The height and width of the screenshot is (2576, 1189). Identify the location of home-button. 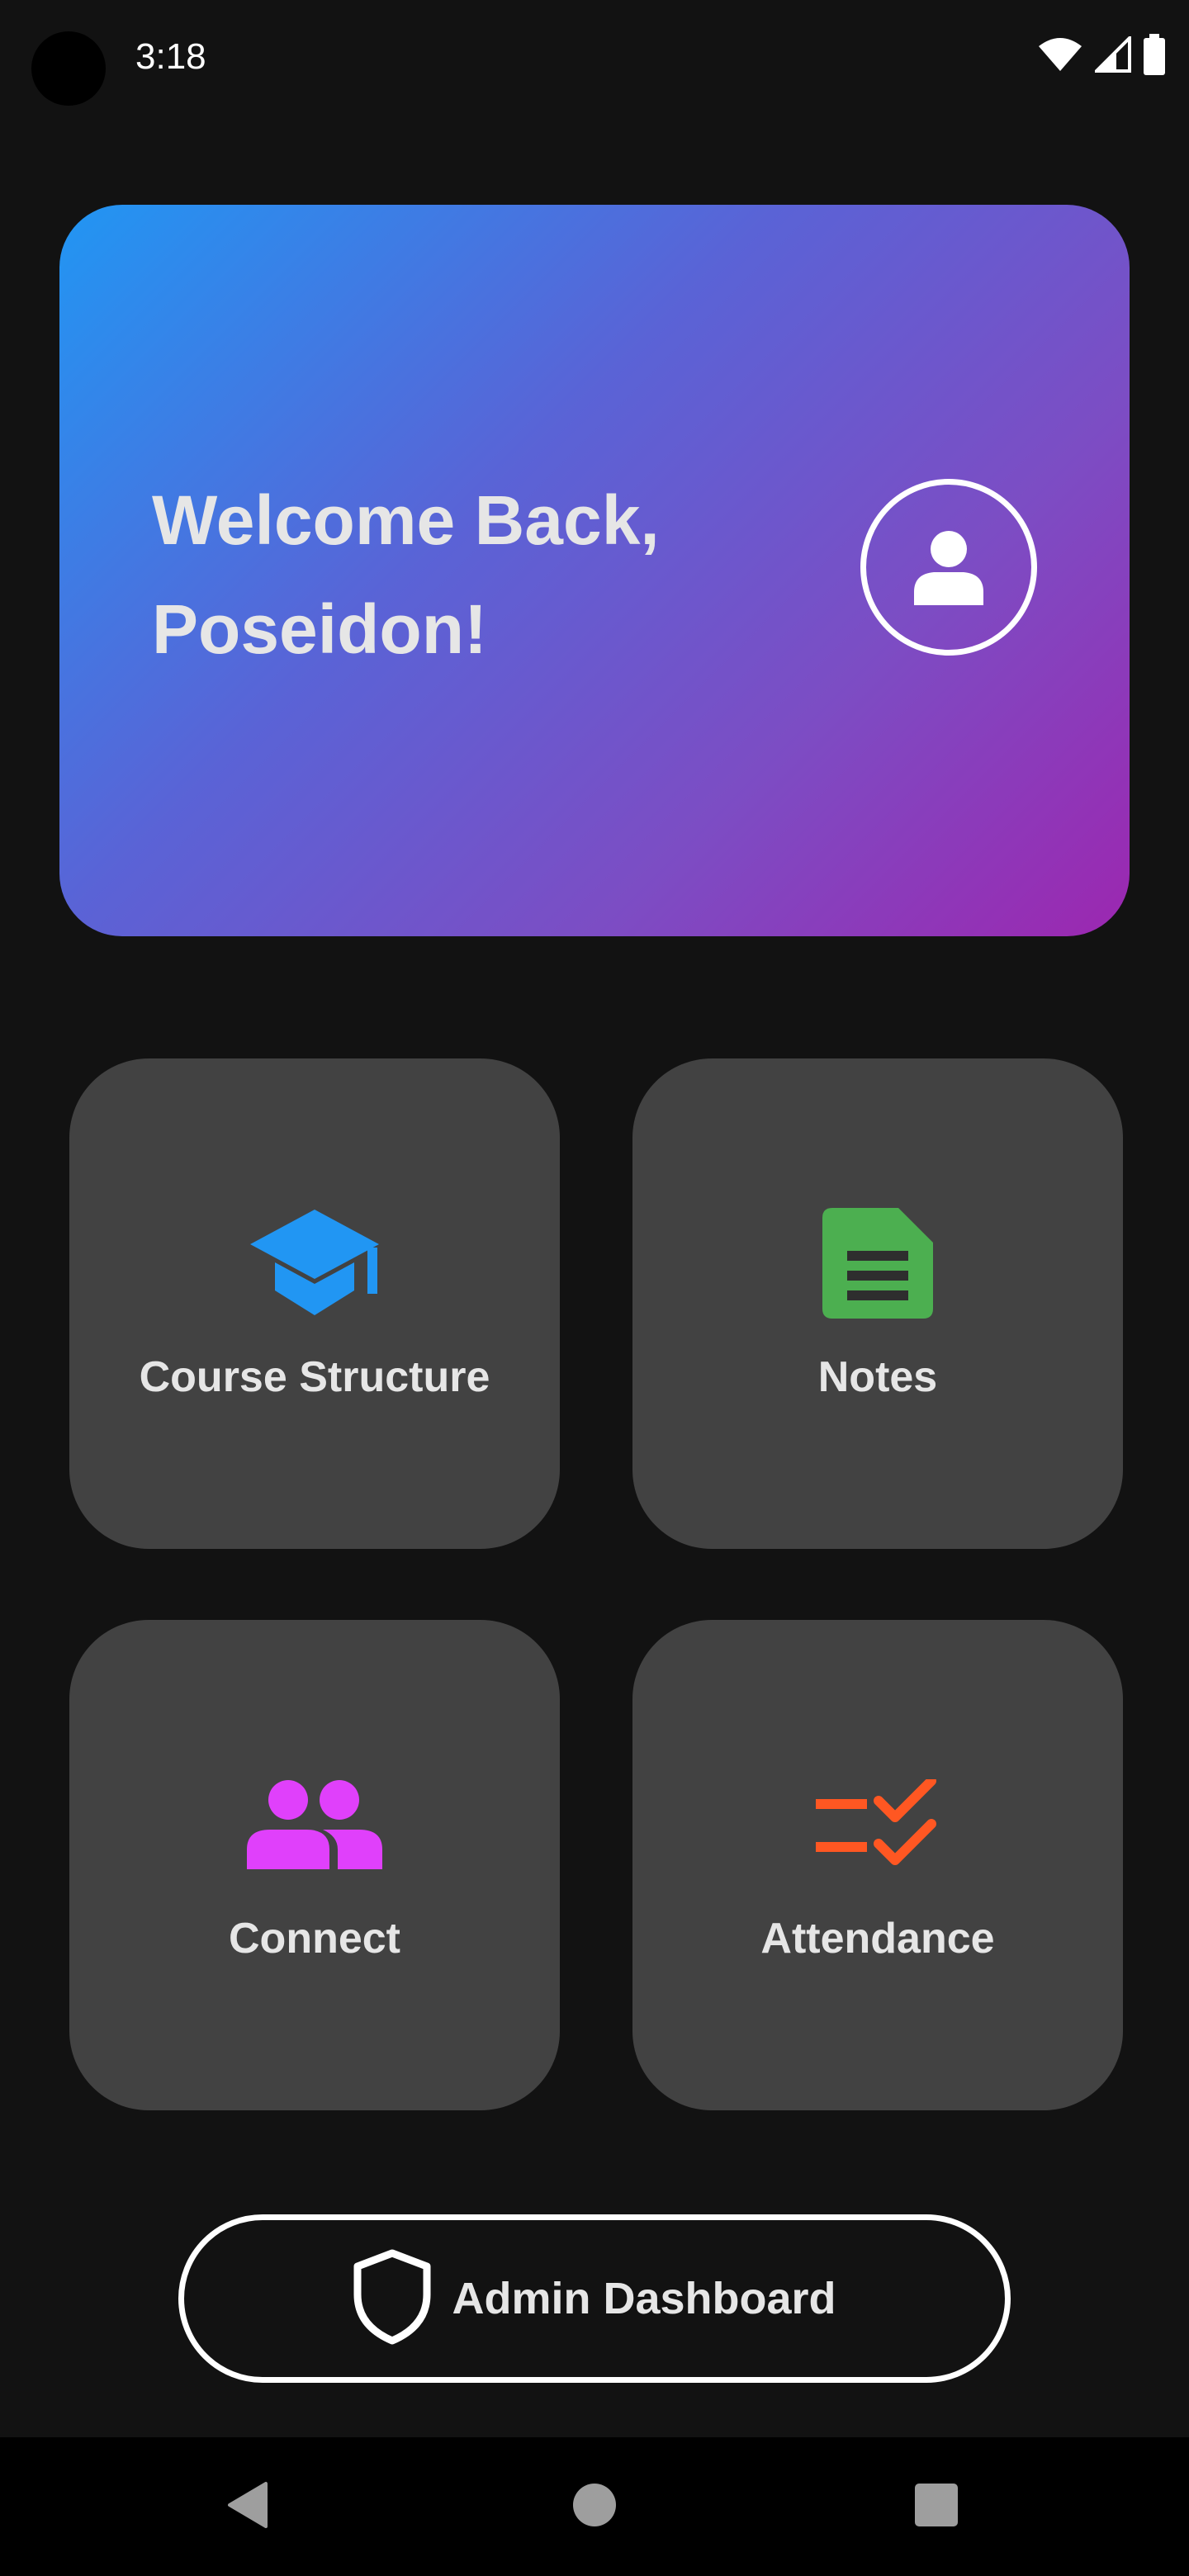
(594, 2506).